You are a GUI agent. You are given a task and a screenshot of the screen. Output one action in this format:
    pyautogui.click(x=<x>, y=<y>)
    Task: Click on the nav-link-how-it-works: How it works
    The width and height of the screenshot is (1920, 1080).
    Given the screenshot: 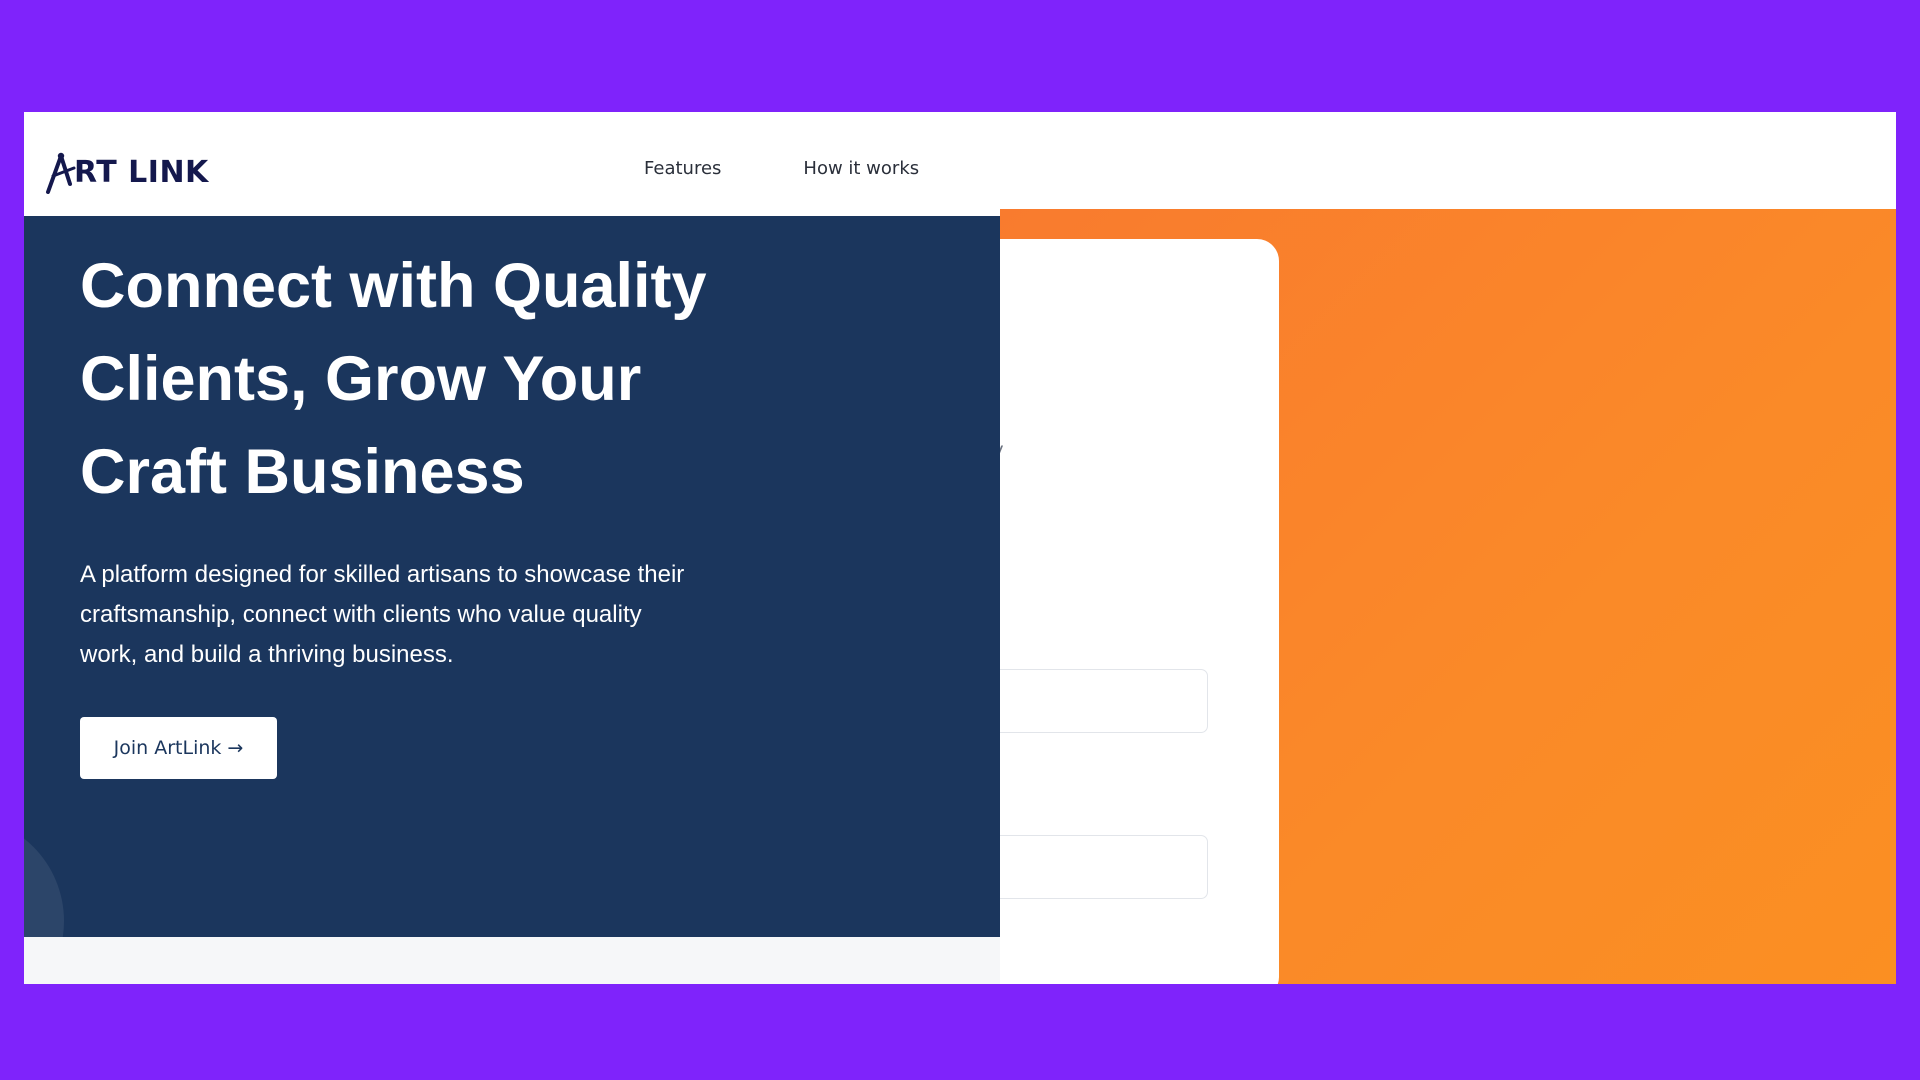 What is the action you would take?
    pyautogui.click(x=861, y=168)
    